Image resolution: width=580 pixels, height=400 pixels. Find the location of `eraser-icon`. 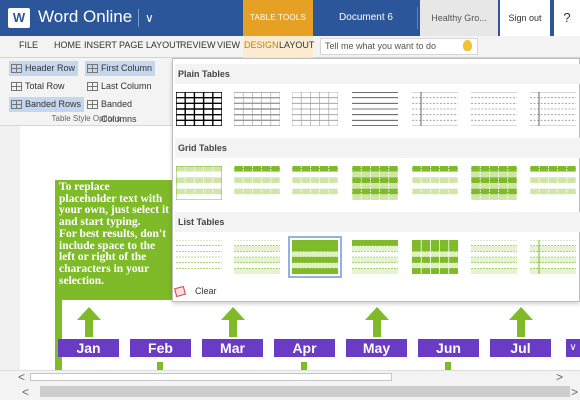

eraser-icon is located at coordinates (180, 291).